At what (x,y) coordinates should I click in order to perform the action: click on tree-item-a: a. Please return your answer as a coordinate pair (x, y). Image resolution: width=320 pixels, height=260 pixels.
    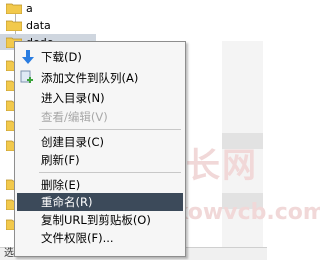
    Looking at the image, I should click on (16, 8).